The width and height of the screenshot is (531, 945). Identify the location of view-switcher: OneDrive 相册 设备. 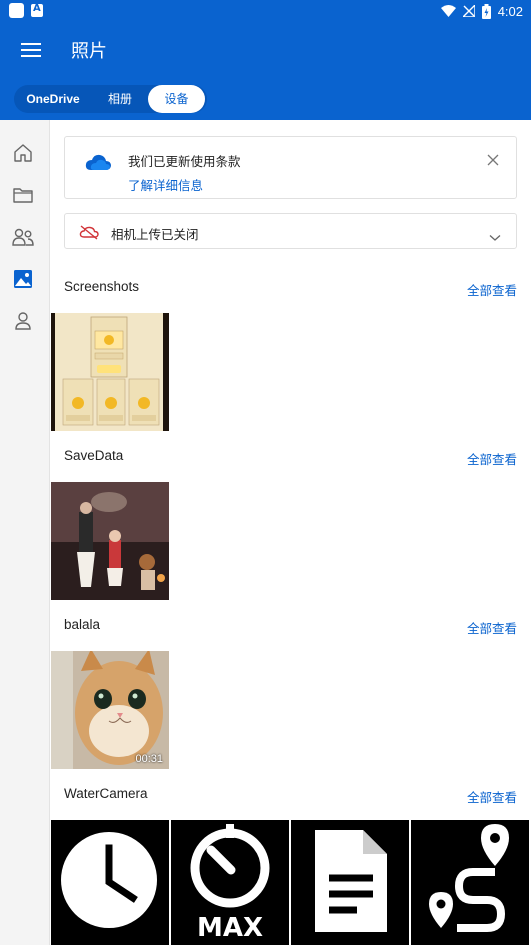
(110, 99).